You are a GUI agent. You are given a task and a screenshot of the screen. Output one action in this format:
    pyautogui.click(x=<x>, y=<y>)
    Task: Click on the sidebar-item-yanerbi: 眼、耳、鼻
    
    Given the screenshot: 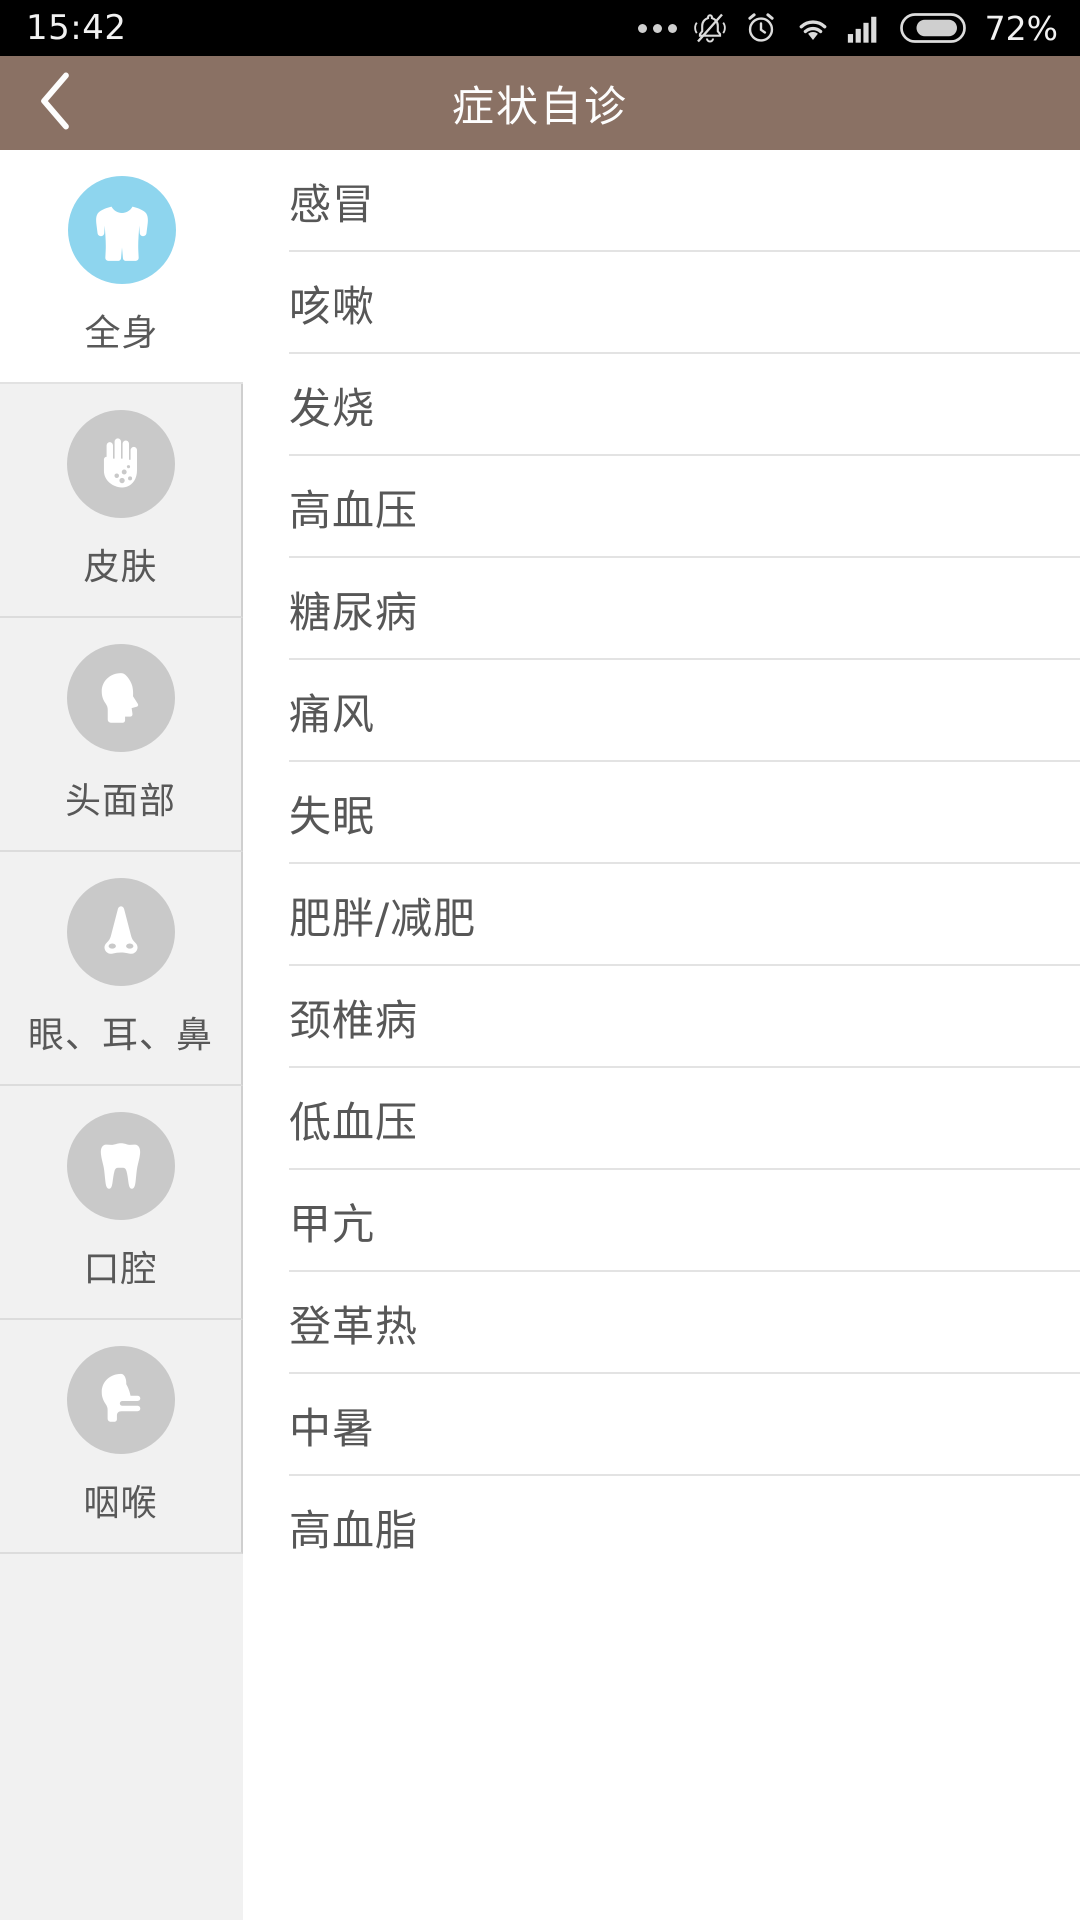 What is the action you would take?
    pyautogui.click(x=121, y=969)
    